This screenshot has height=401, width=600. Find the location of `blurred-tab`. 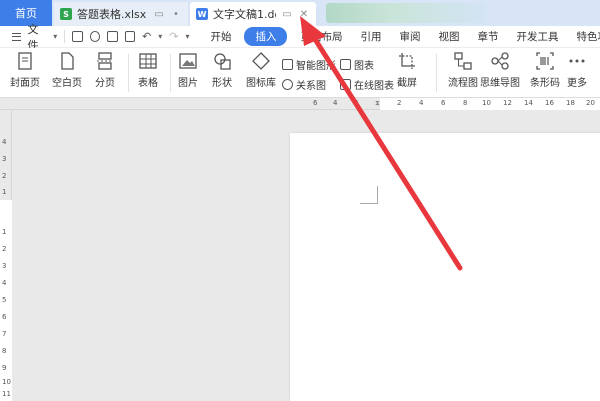

blurred-tab is located at coordinates (406, 13).